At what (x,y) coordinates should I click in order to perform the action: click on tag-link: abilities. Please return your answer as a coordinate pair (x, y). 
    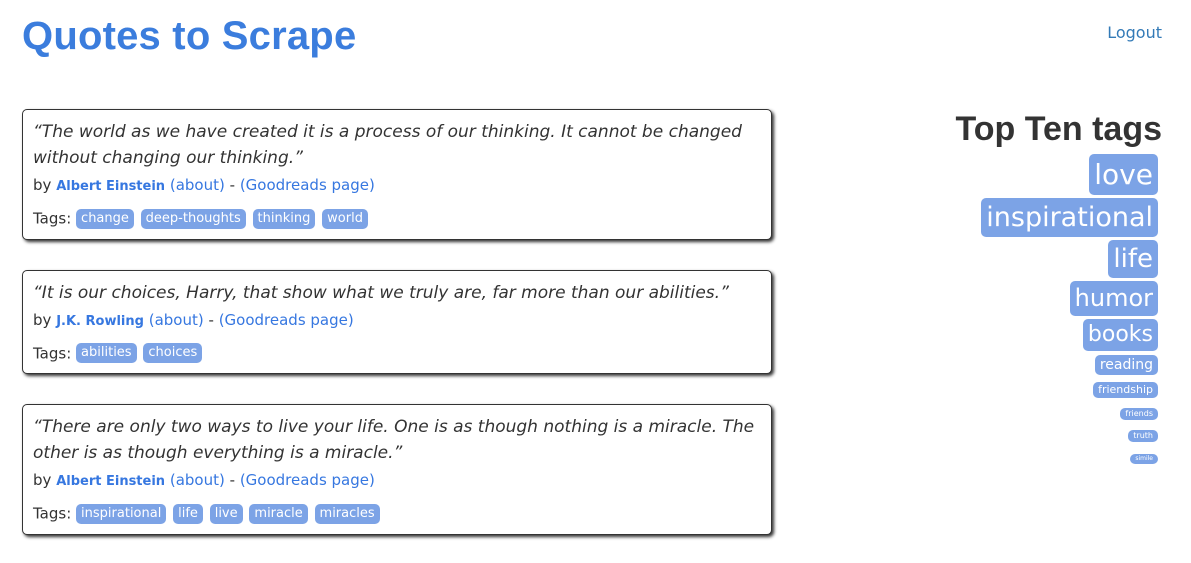
    Looking at the image, I should click on (106, 353).